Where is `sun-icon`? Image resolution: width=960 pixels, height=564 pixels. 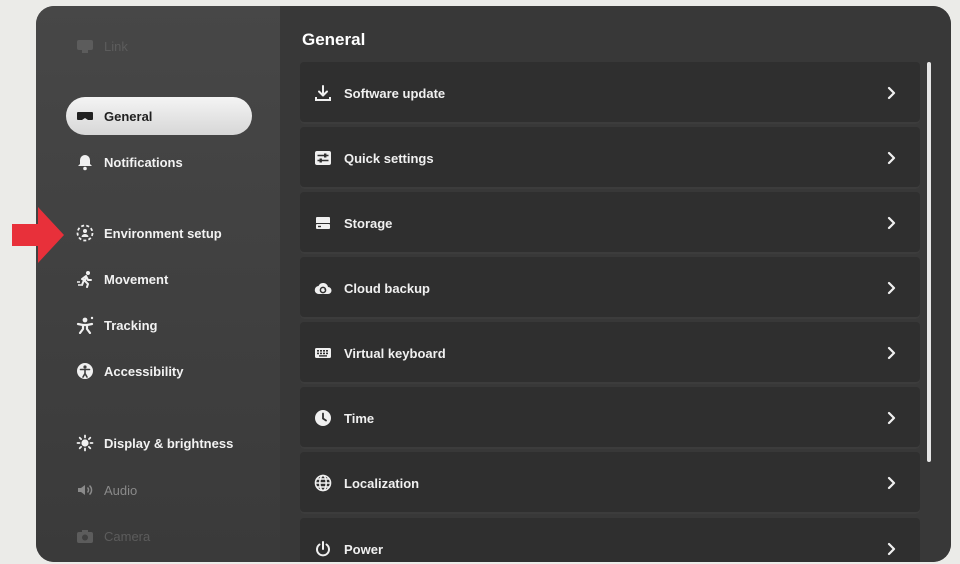
sun-icon is located at coordinates (85, 443).